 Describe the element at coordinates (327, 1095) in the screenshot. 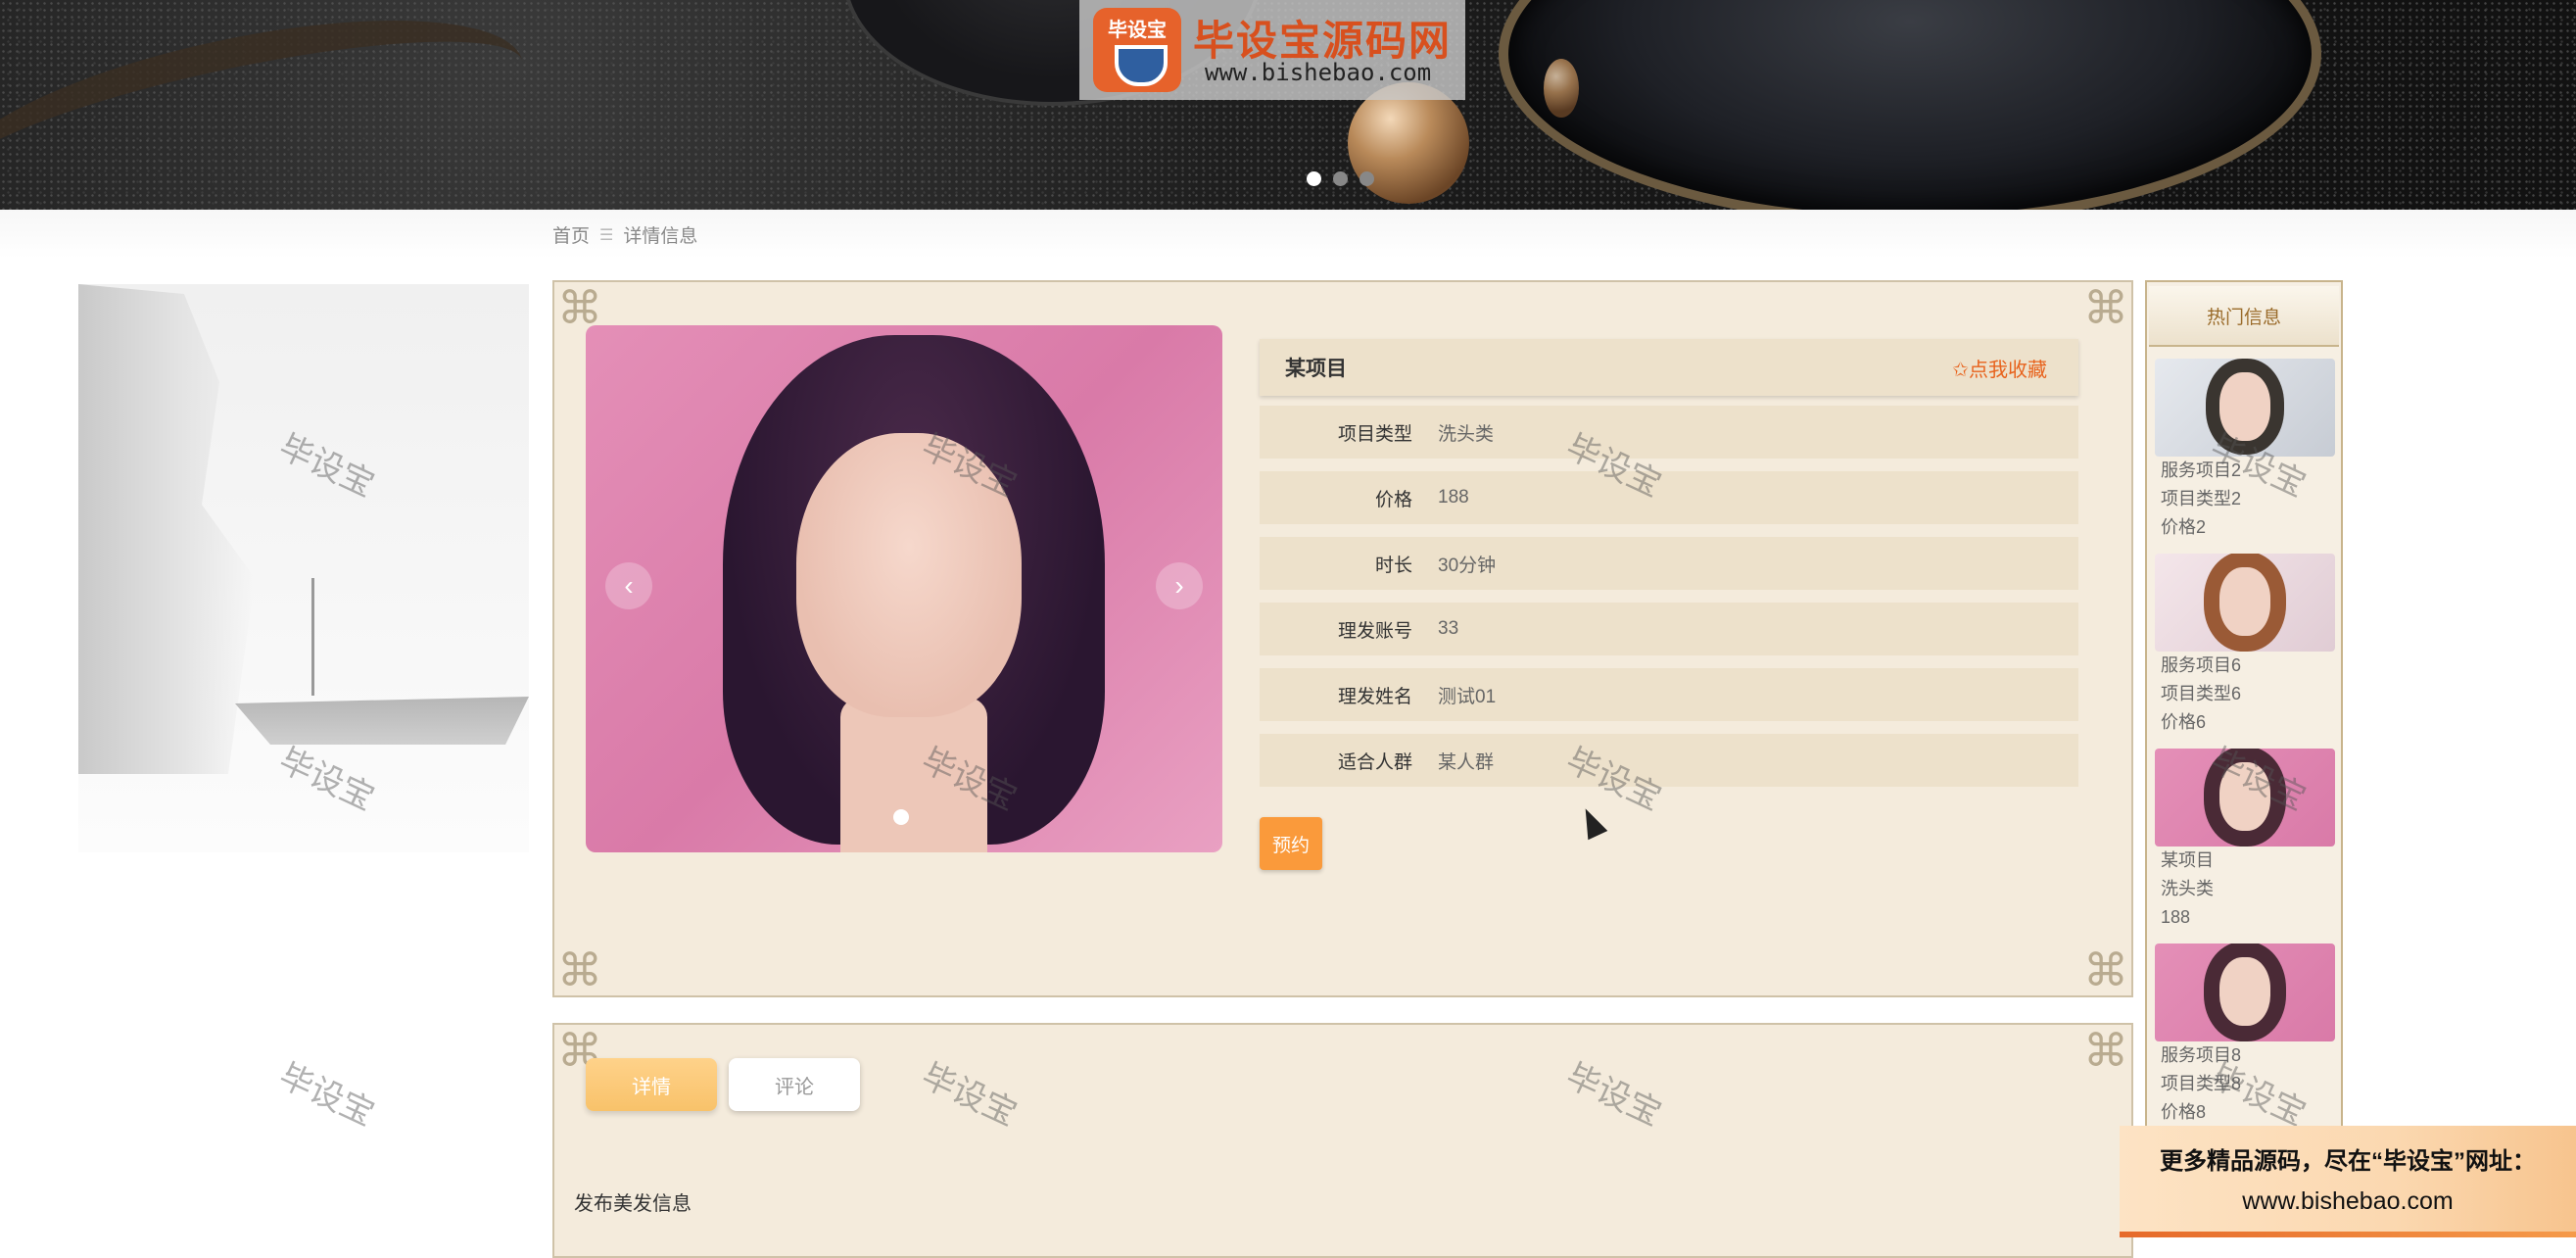

I see `watermark: 毕设宝` at that location.